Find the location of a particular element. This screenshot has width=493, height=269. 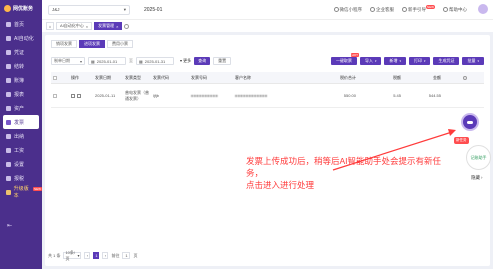

delete-icon is located at coordinates (79, 95).